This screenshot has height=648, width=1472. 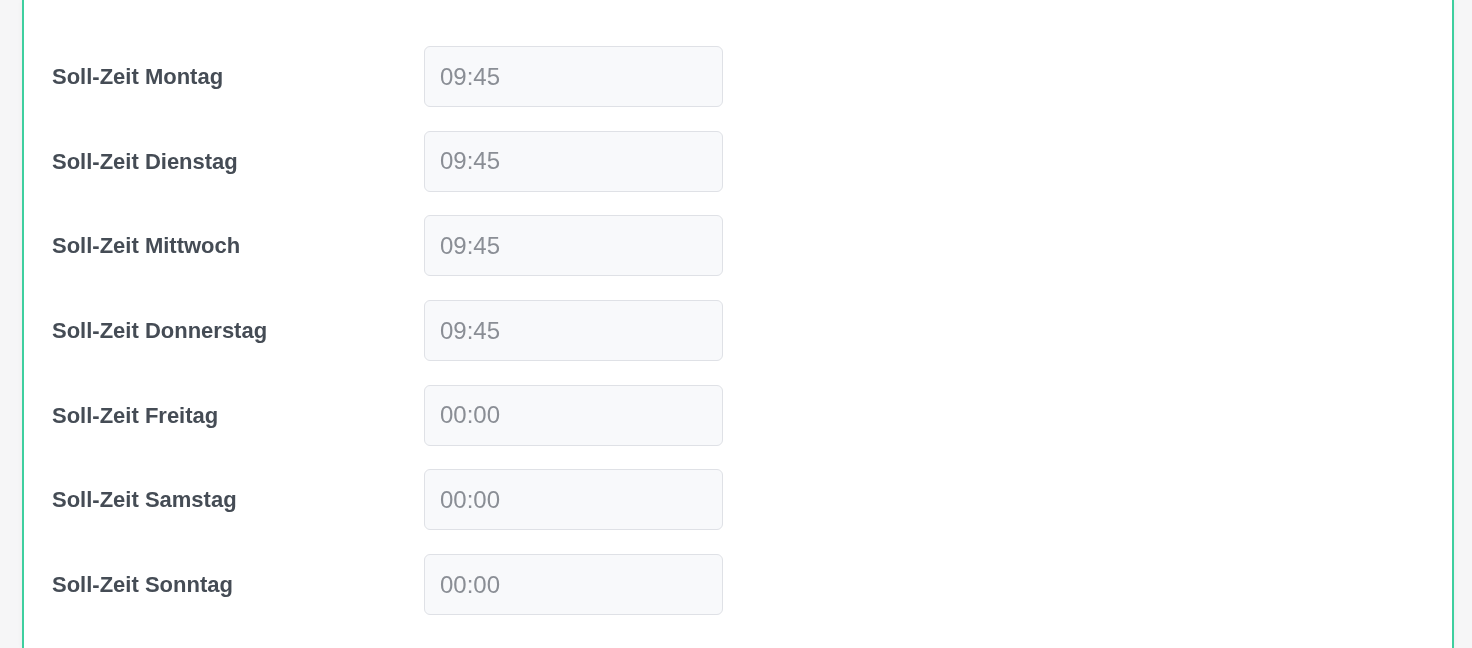 What do you see at coordinates (138, 77) in the screenshot?
I see `field-label: Soll-Zeit Montag` at bounding box center [138, 77].